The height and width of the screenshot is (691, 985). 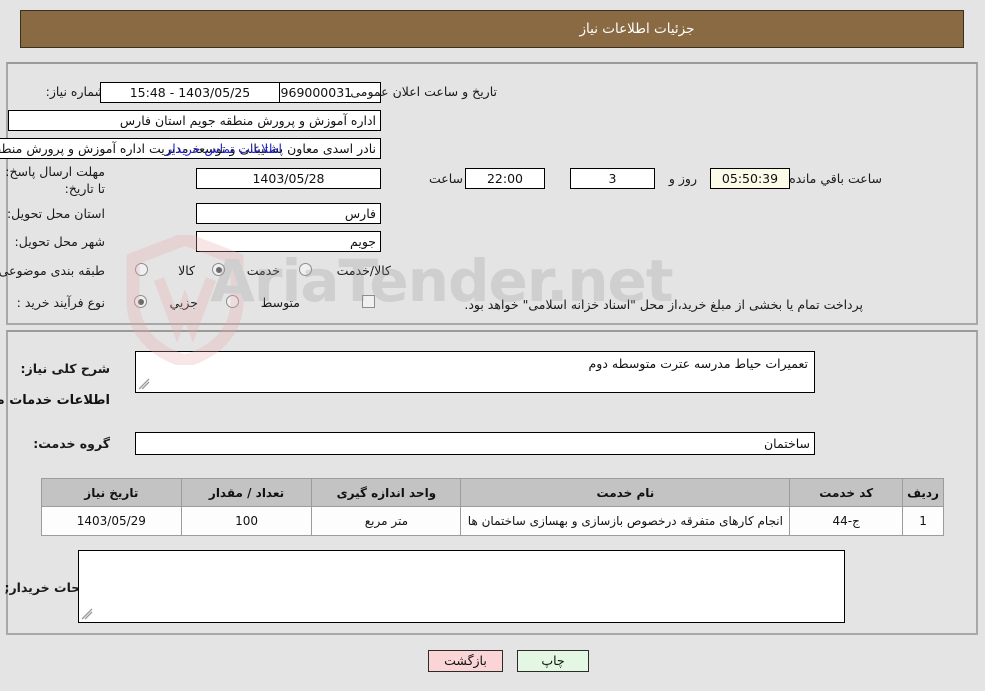 What do you see at coordinates (386, 492) in the screenshot?
I see `th-unit: واحد اندازه گیری` at bounding box center [386, 492].